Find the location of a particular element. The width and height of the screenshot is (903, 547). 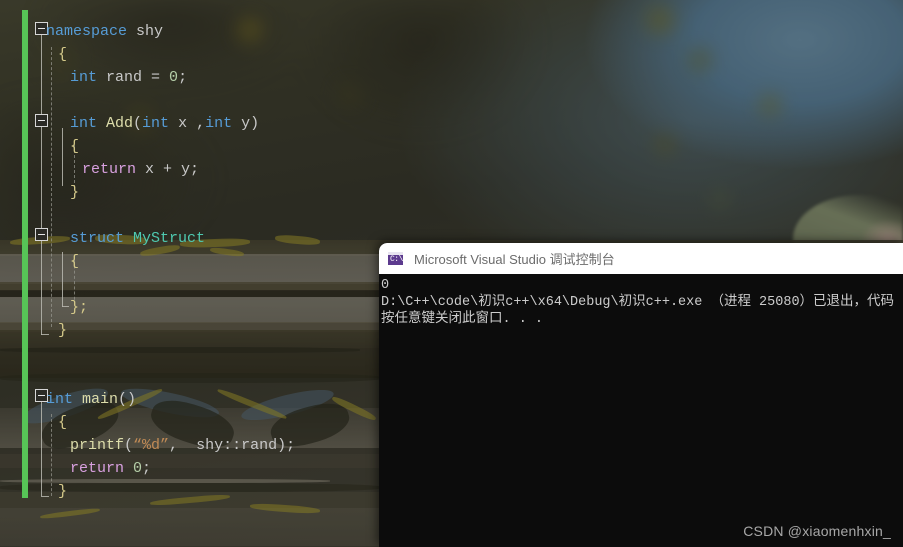

code-line: namespace shy is located at coordinates (104, 31).